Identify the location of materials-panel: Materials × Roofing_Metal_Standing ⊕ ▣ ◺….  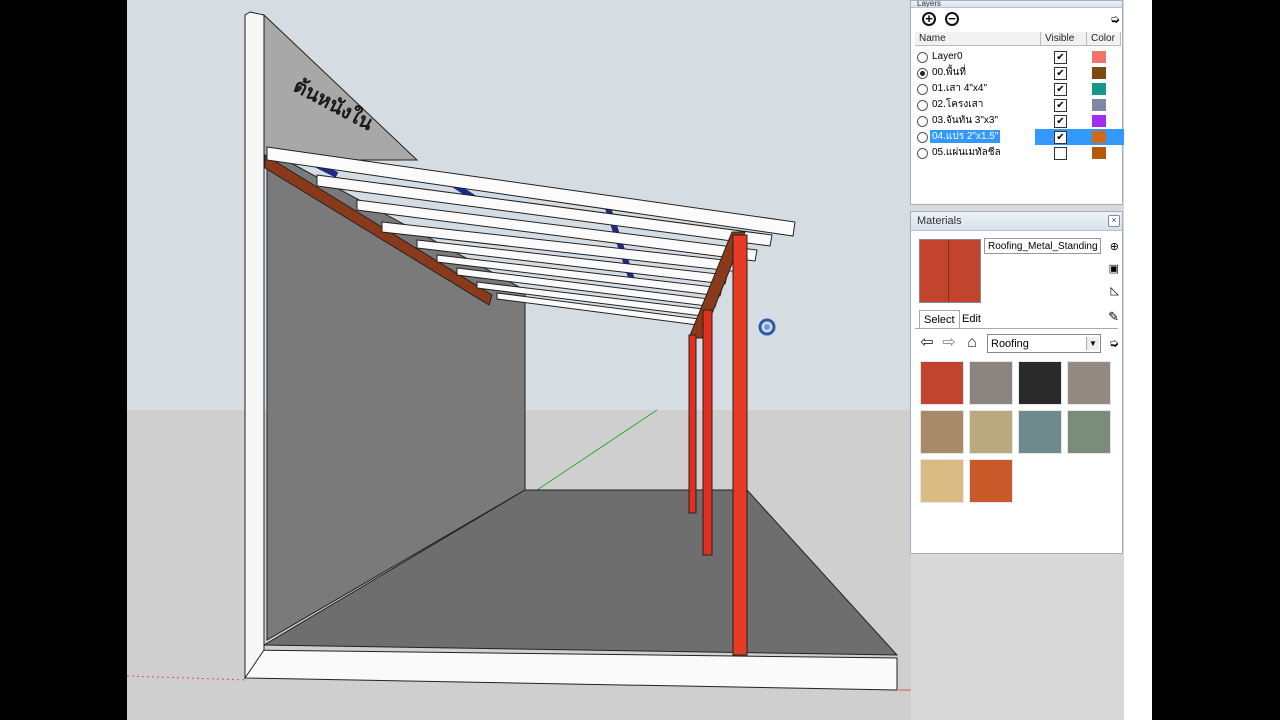
(1016, 382).